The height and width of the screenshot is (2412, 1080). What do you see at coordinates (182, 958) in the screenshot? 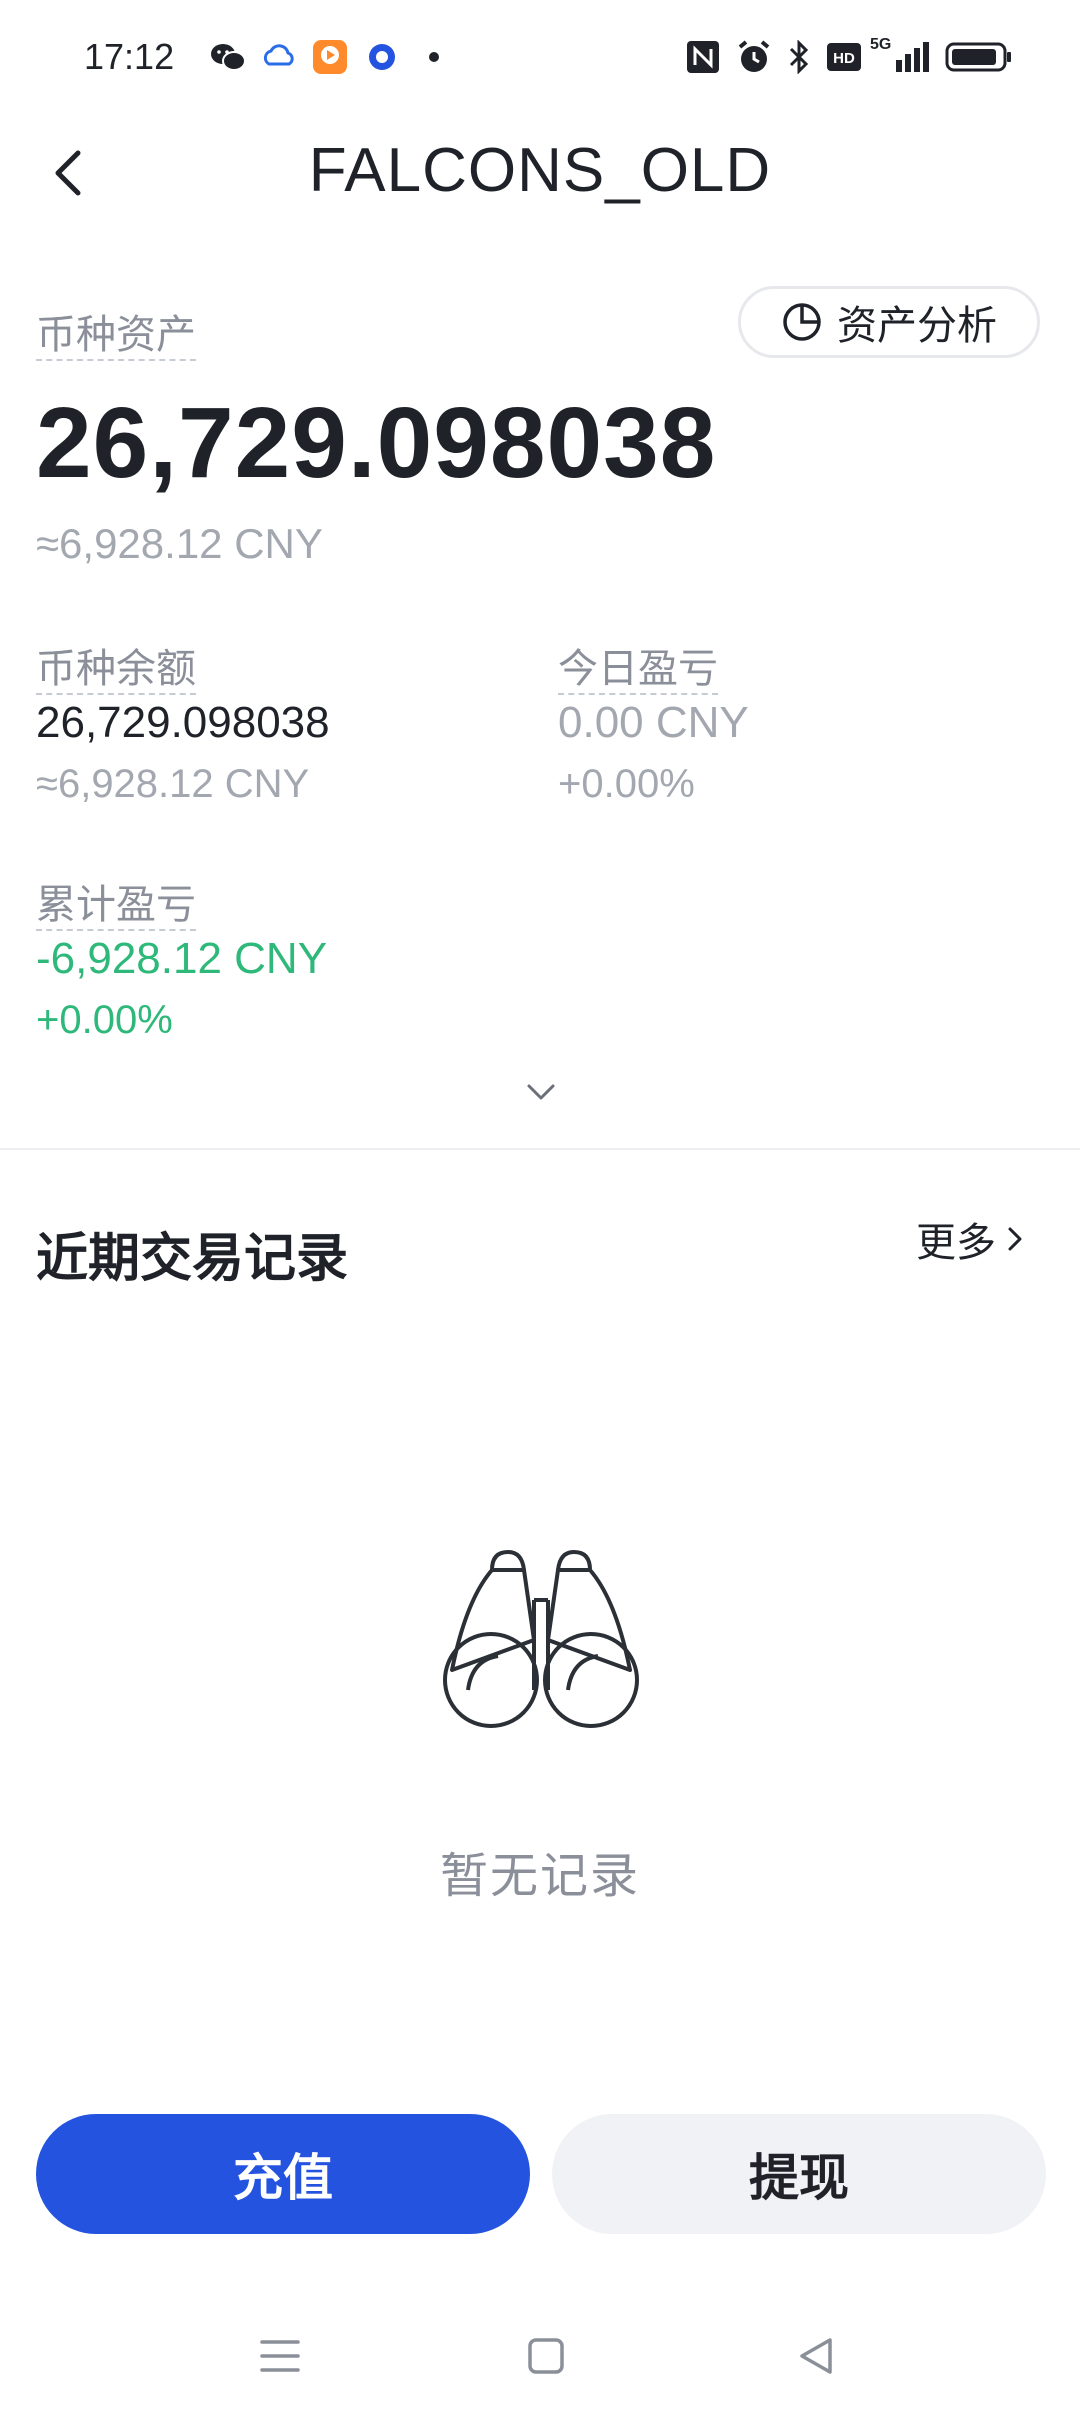
I see `total-pnl-value: -6,928.12 CNY` at bounding box center [182, 958].